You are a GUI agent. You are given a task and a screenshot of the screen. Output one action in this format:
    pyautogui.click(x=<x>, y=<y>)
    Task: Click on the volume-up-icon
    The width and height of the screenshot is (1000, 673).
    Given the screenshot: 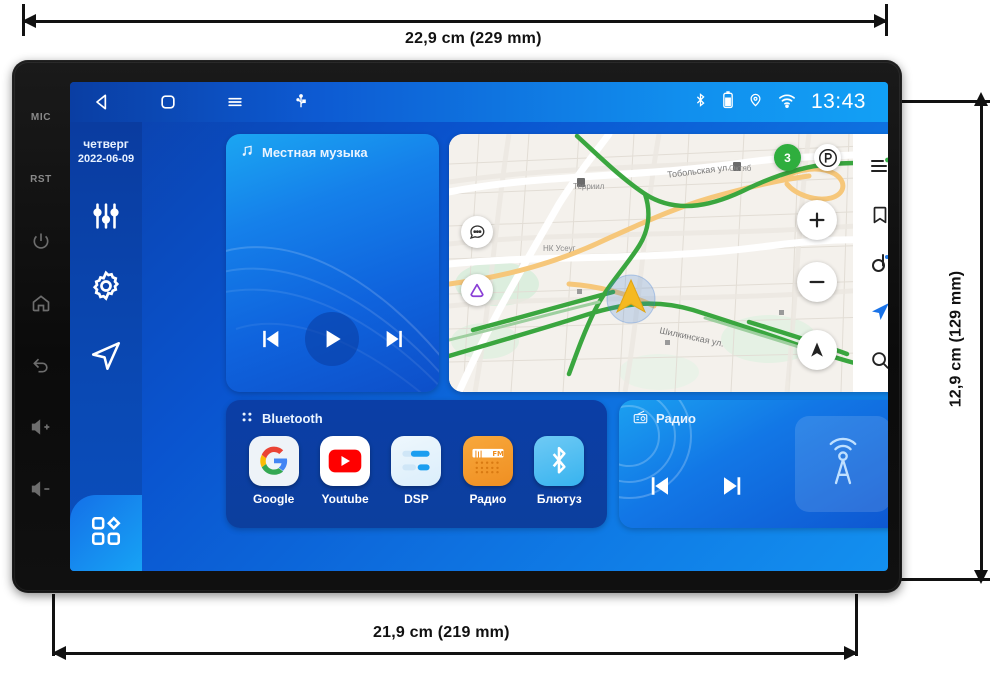 What is the action you would take?
    pyautogui.click(x=41, y=427)
    